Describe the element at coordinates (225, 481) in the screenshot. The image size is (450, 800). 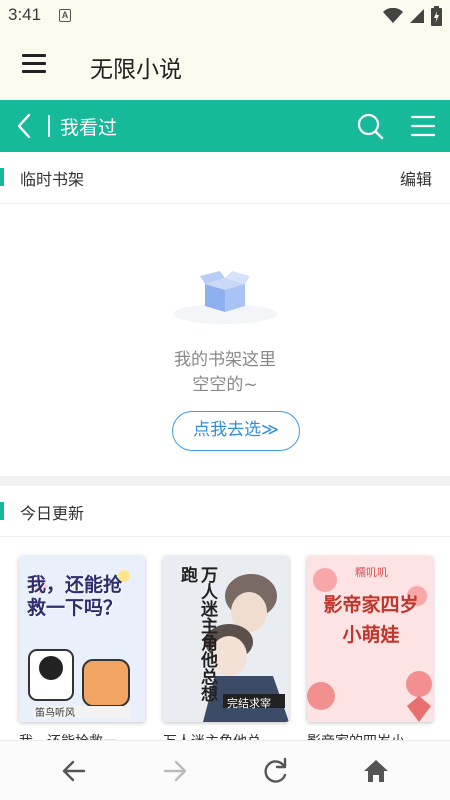
I see `section-spacer` at that location.